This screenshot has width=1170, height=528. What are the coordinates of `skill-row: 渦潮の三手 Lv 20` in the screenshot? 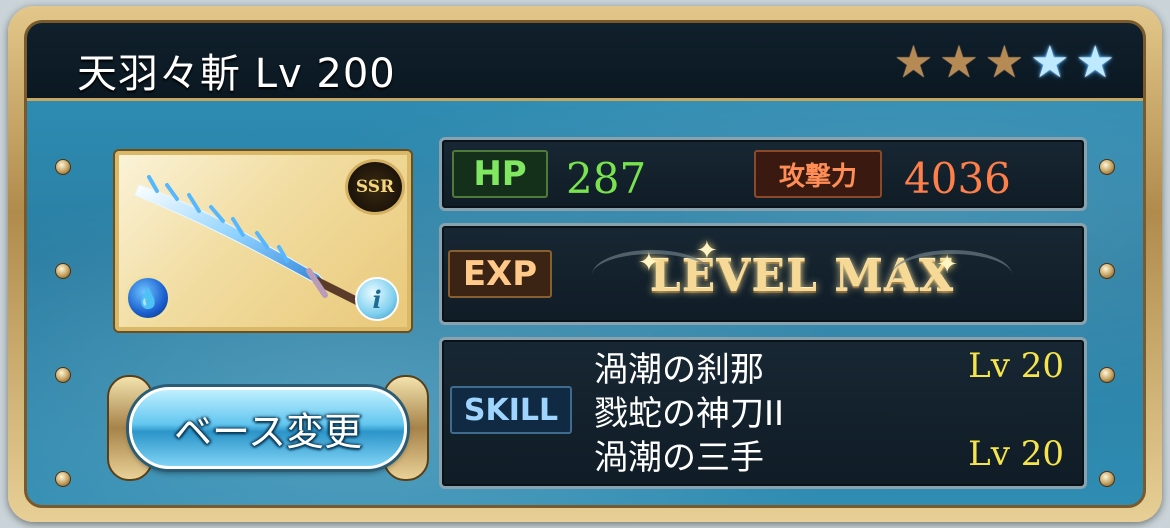 It's located at (834, 455).